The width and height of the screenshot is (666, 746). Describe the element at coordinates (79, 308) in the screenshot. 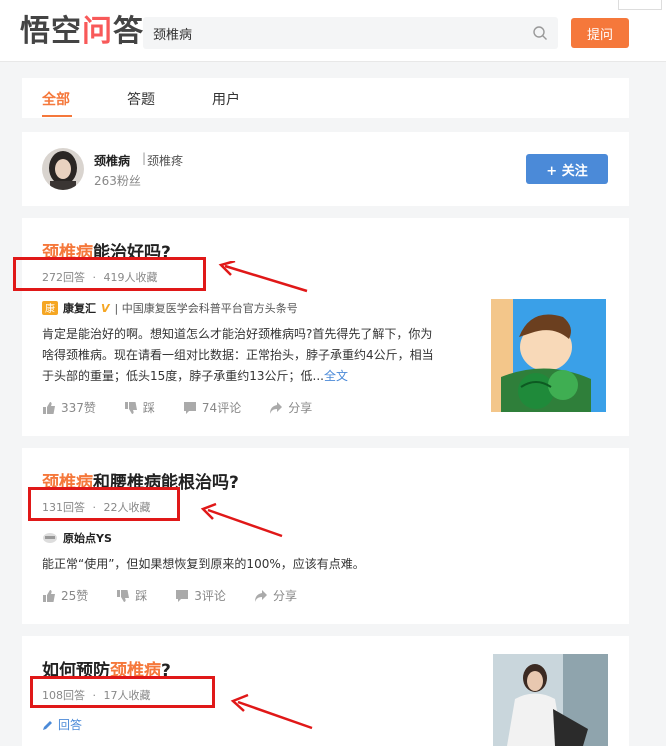

I see `author-name: 康复汇` at that location.